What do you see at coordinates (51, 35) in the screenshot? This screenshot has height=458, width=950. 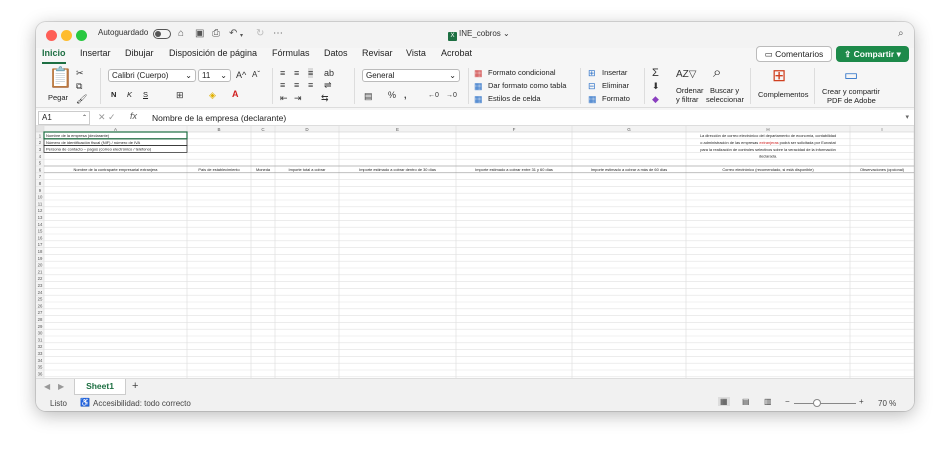 I see `close-window-button` at bounding box center [51, 35].